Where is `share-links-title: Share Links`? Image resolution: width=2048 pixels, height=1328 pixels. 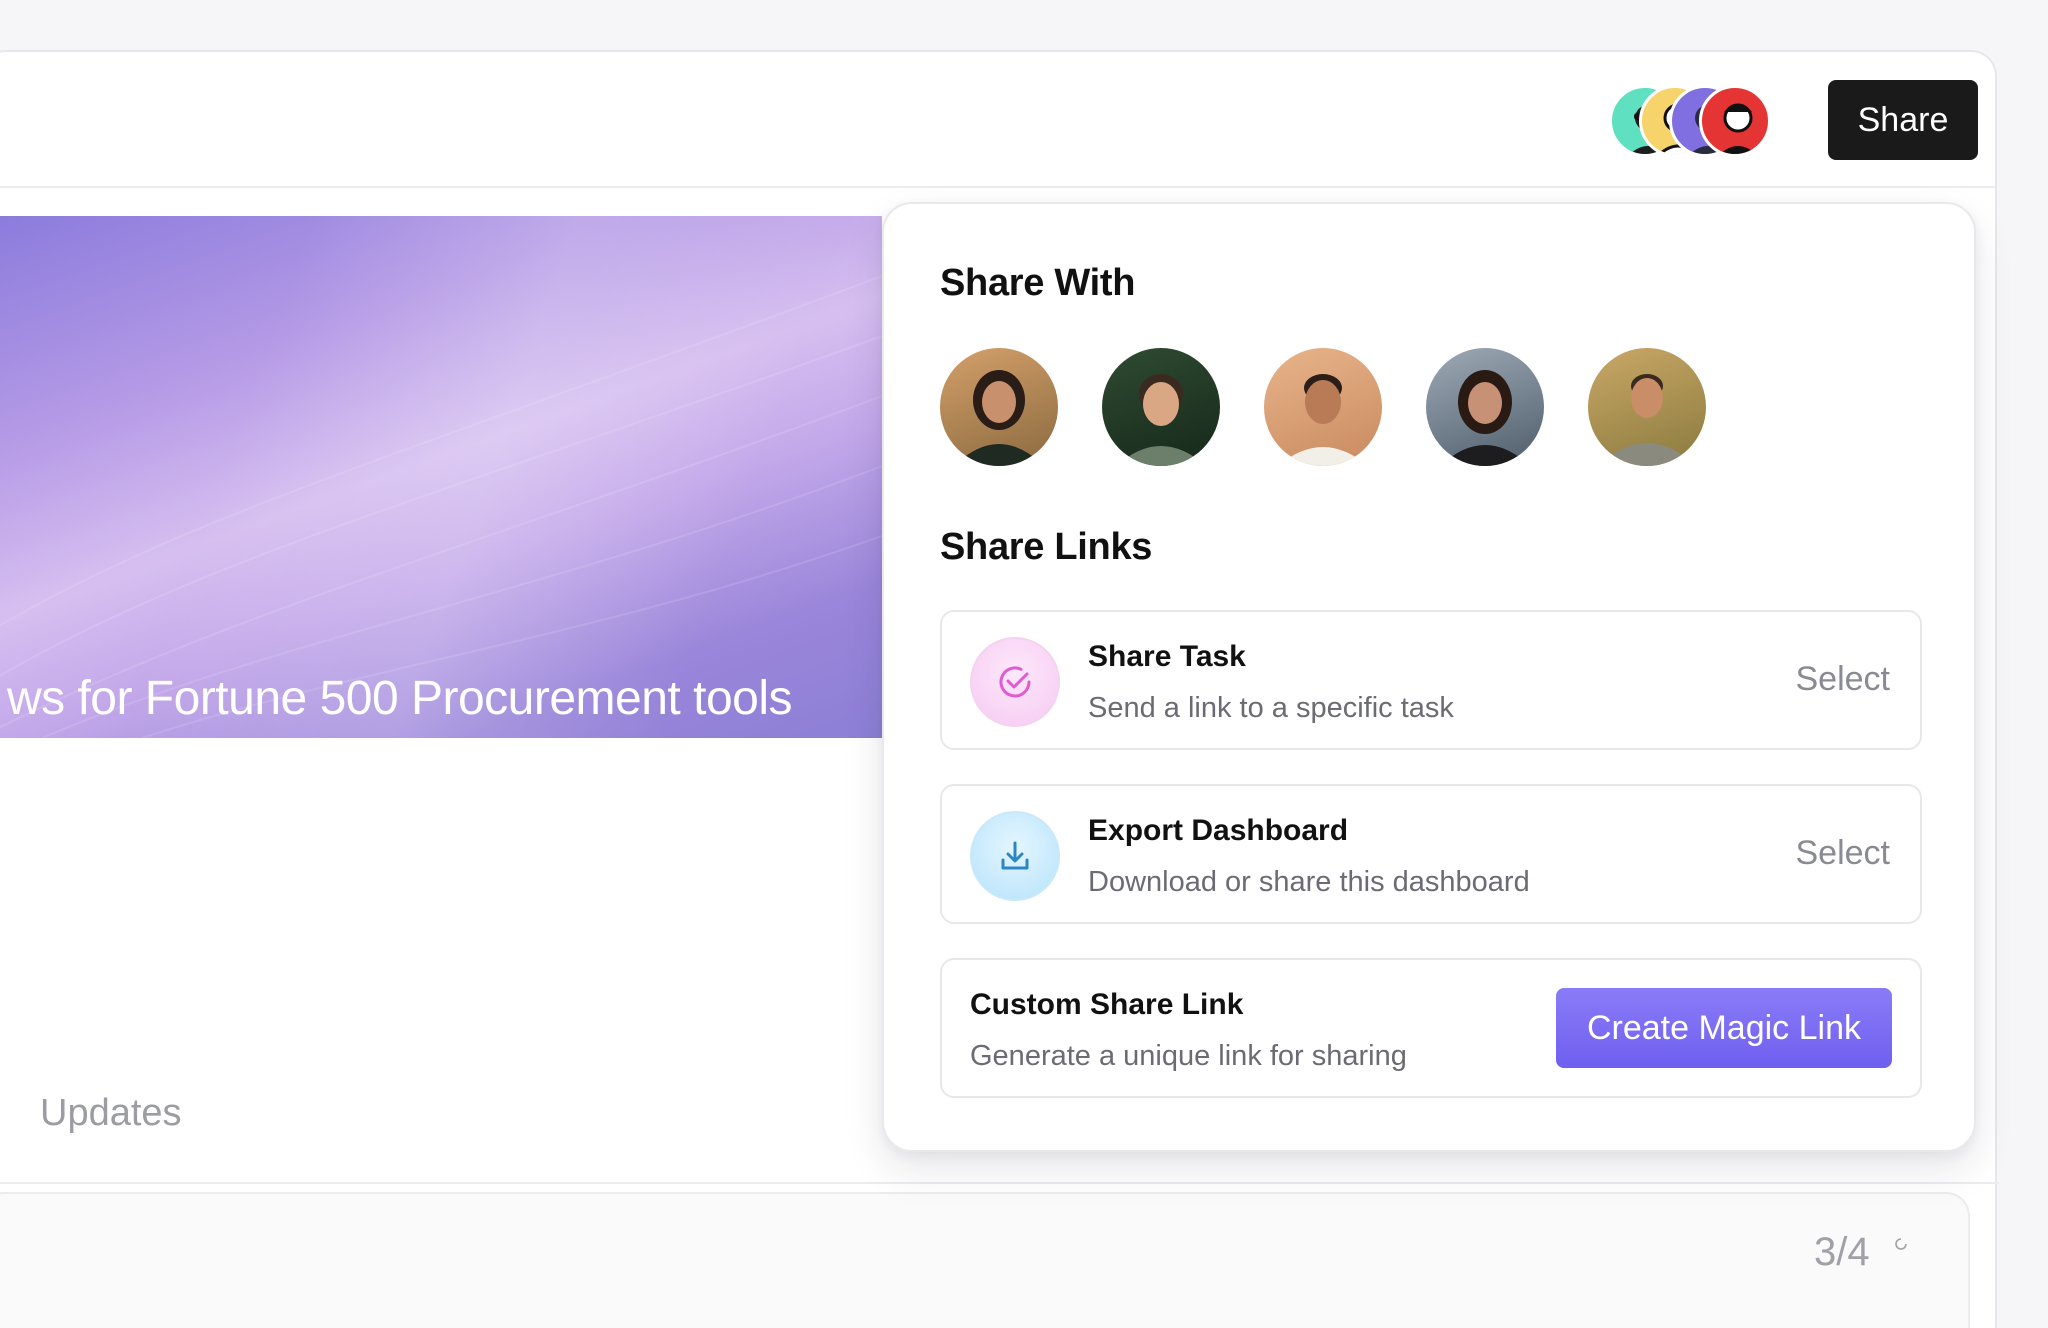
share-links-title: Share Links is located at coordinates (1046, 547).